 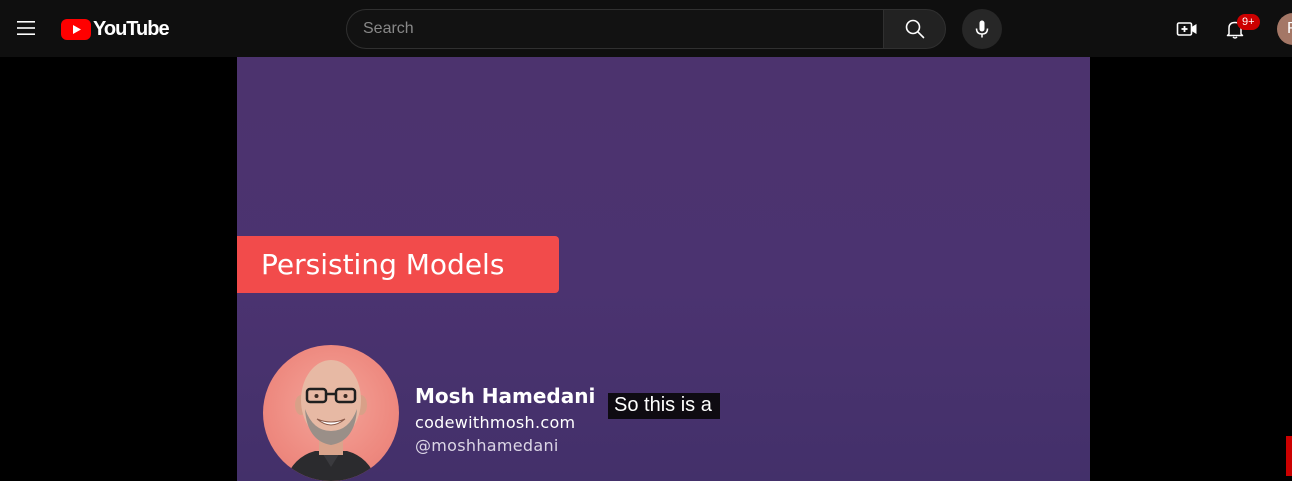 I want to click on notifications-button: 9+, so click(x=1237, y=29).